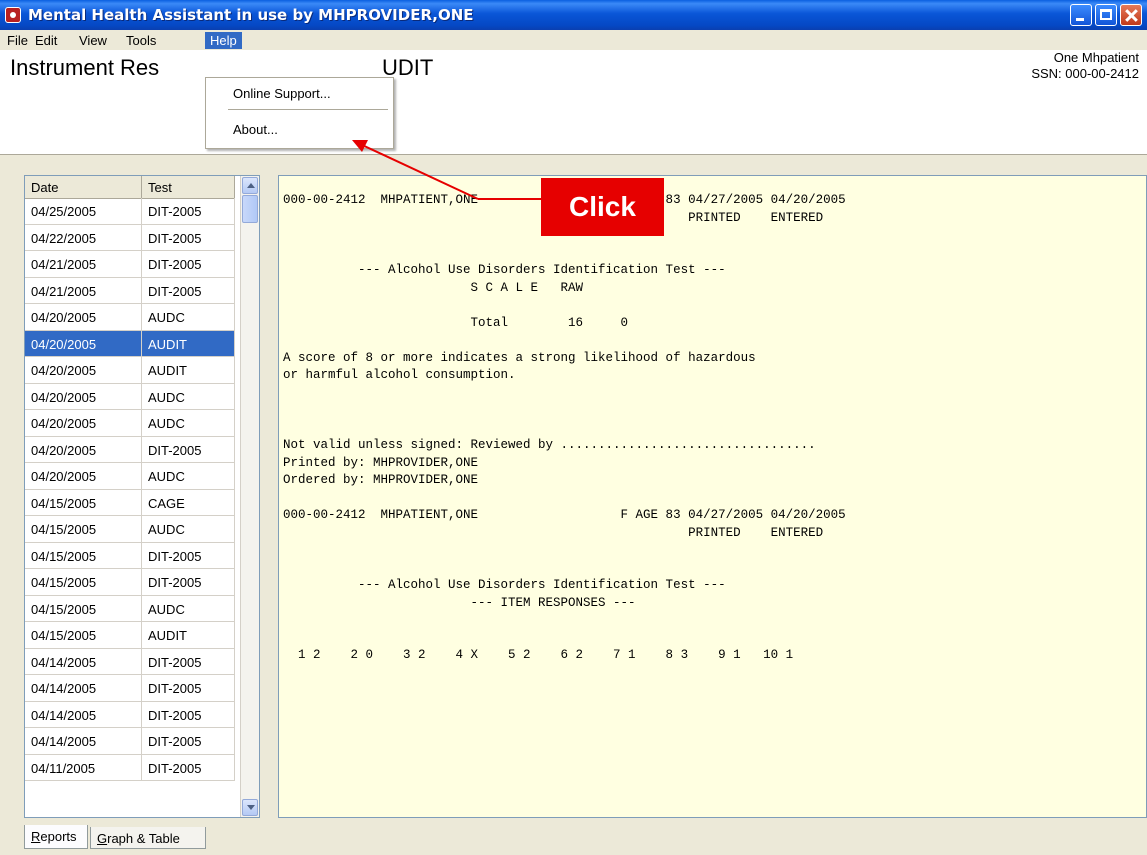 This screenshot has height=855, width=1147. Describe the element at coordinates (250, 185) in the screenshot. I see `scroll-up-arrow-icon` at that location.